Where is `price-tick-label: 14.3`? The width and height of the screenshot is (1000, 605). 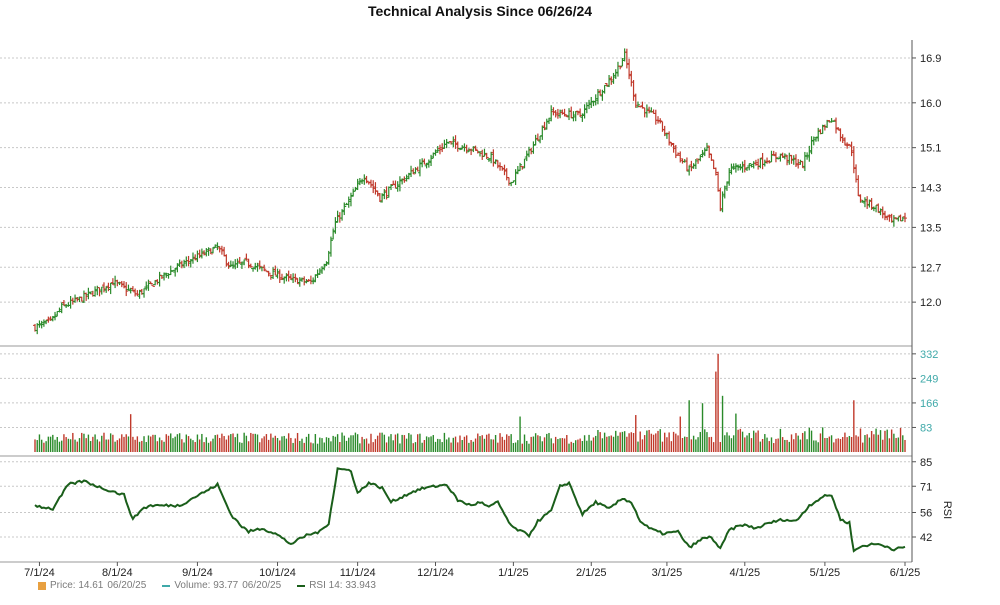
price-tick-label: 14.3 is located at coordinates (930, 189).